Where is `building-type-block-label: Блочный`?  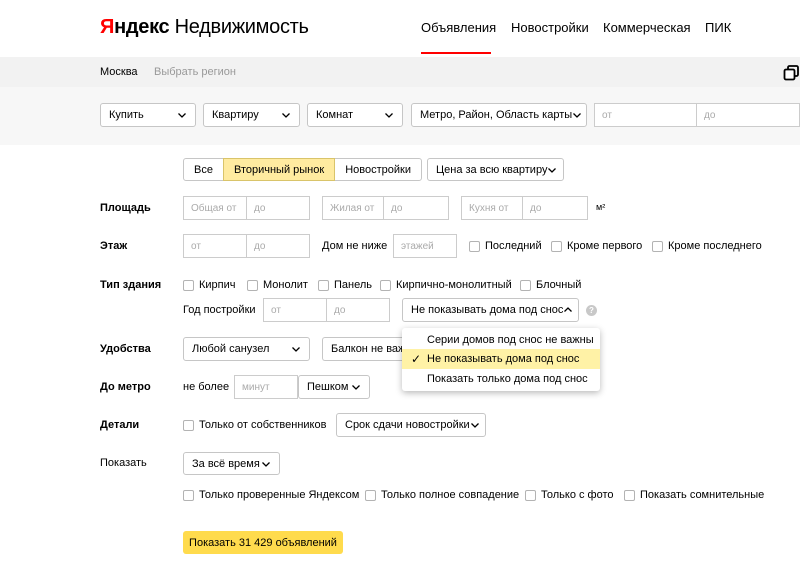 building-type-block-label: Блочный is located at coordinates (559, 285).